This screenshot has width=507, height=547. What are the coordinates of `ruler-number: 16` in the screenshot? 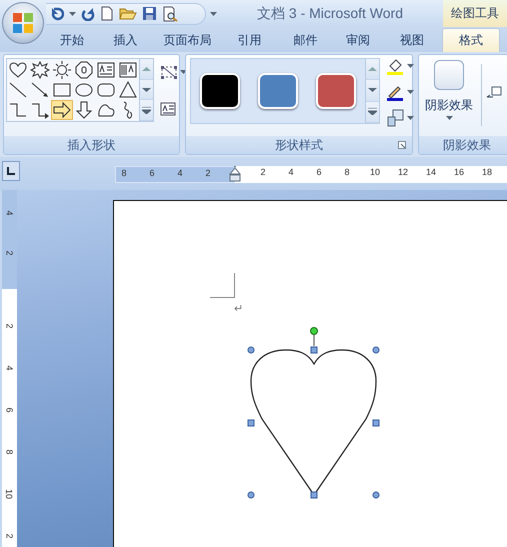 It's located at (458, 172).